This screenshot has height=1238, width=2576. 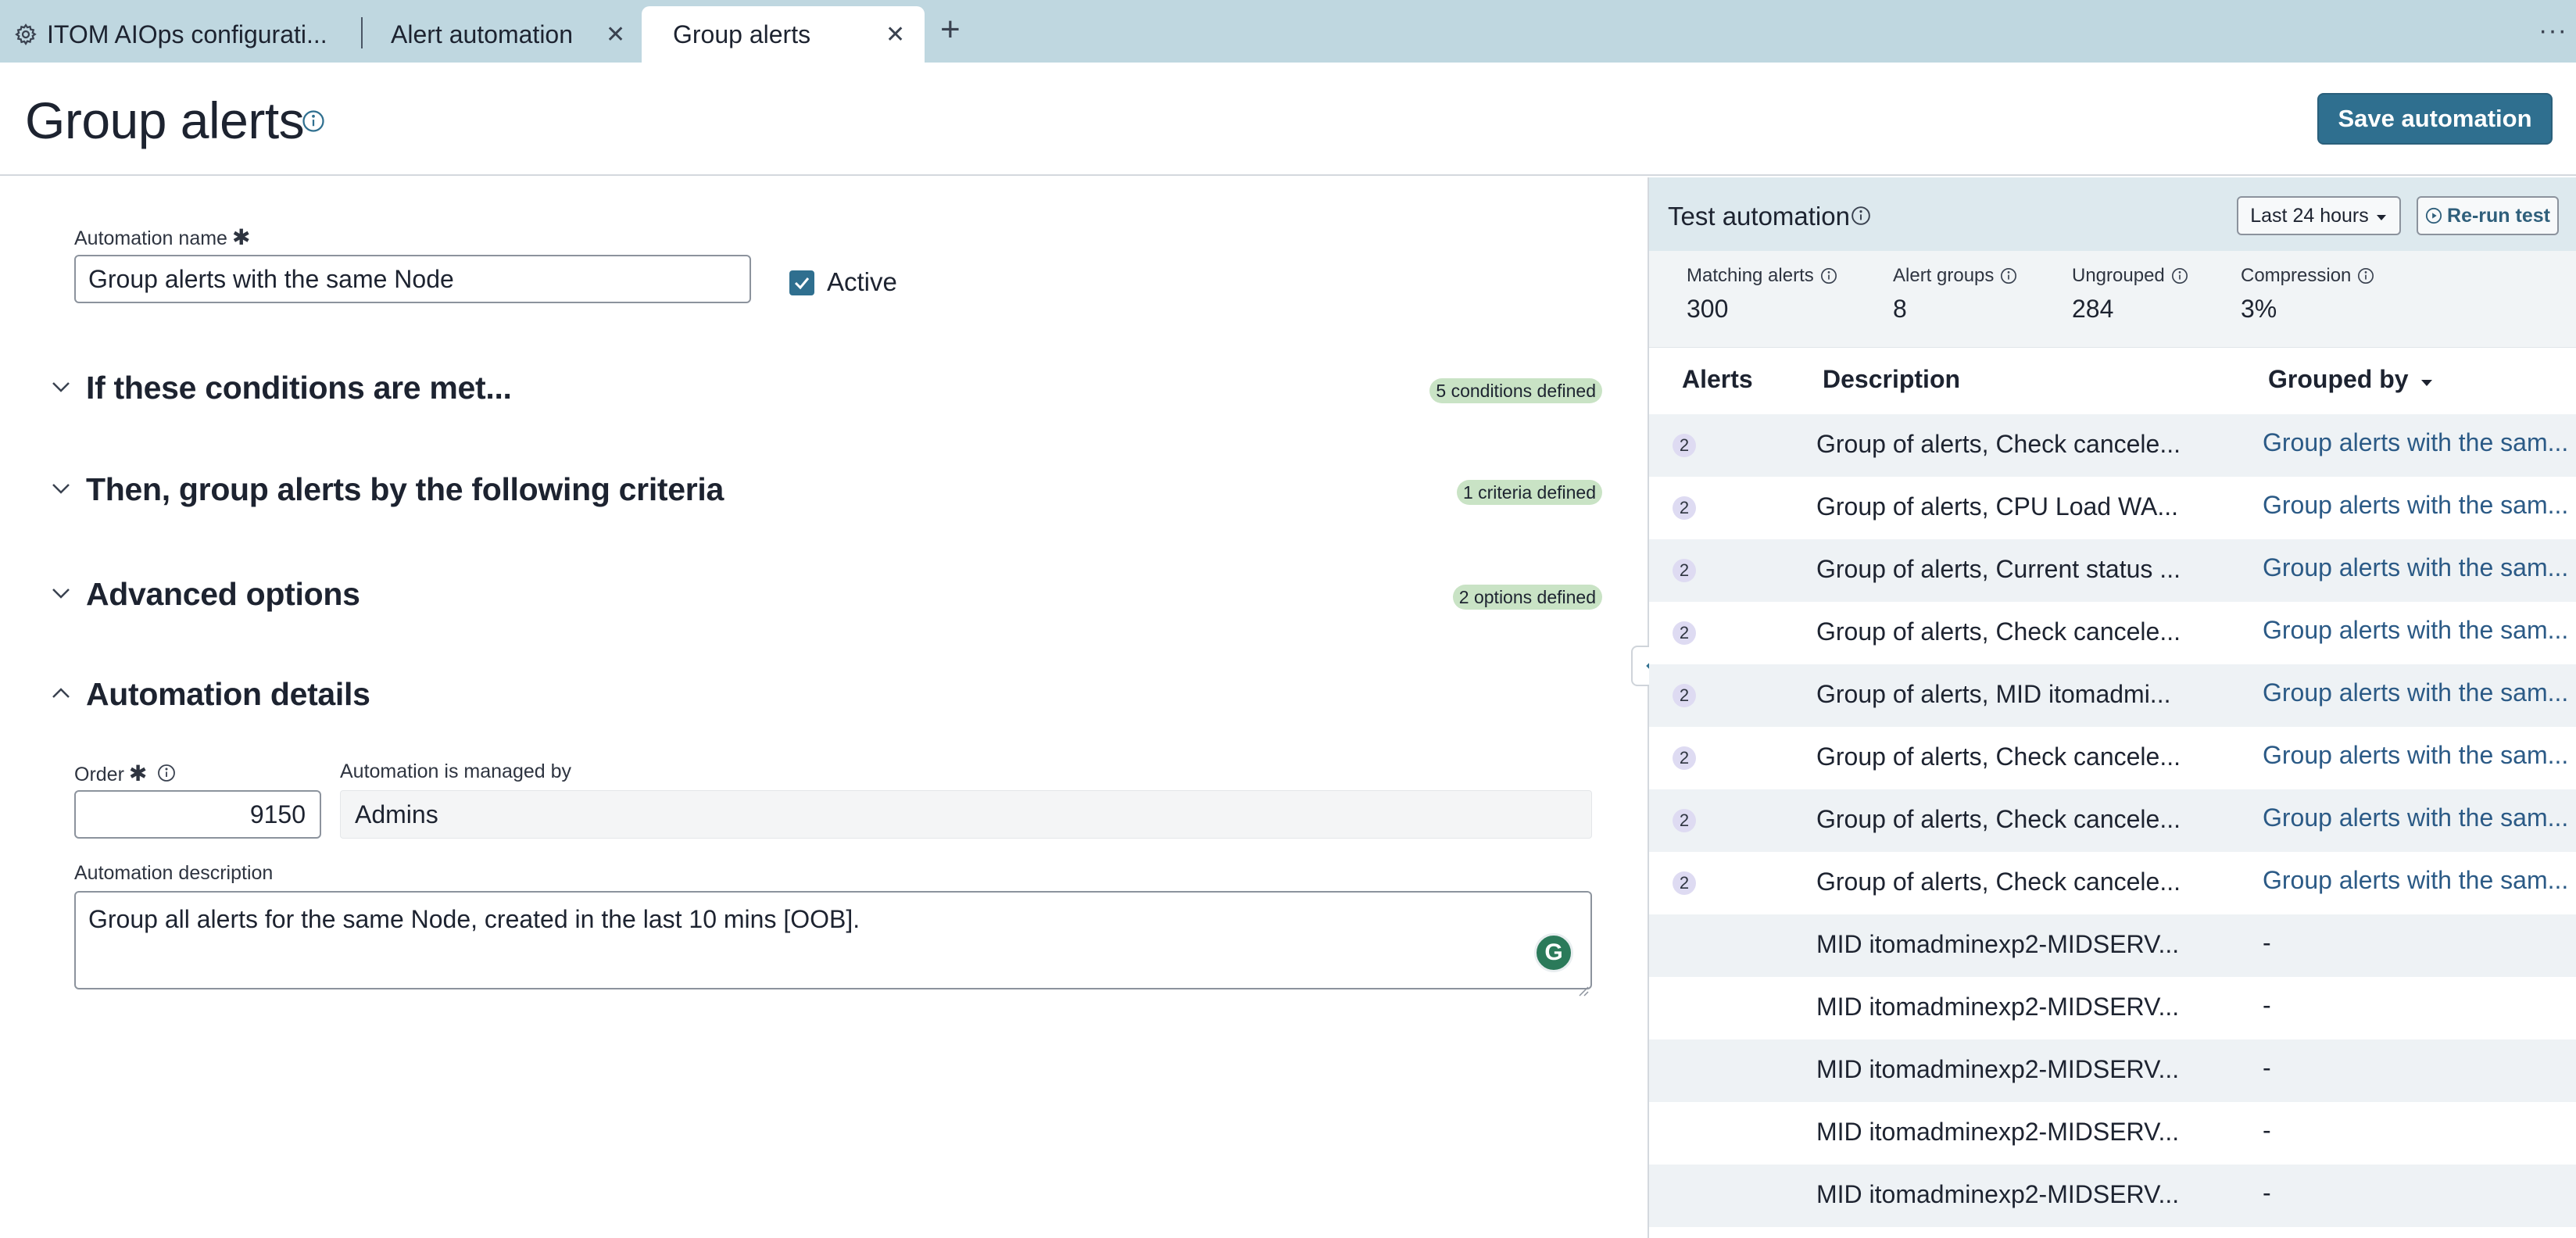 I want to click on automation-name-label: Automation name ✱, so click(x=162, y=237).